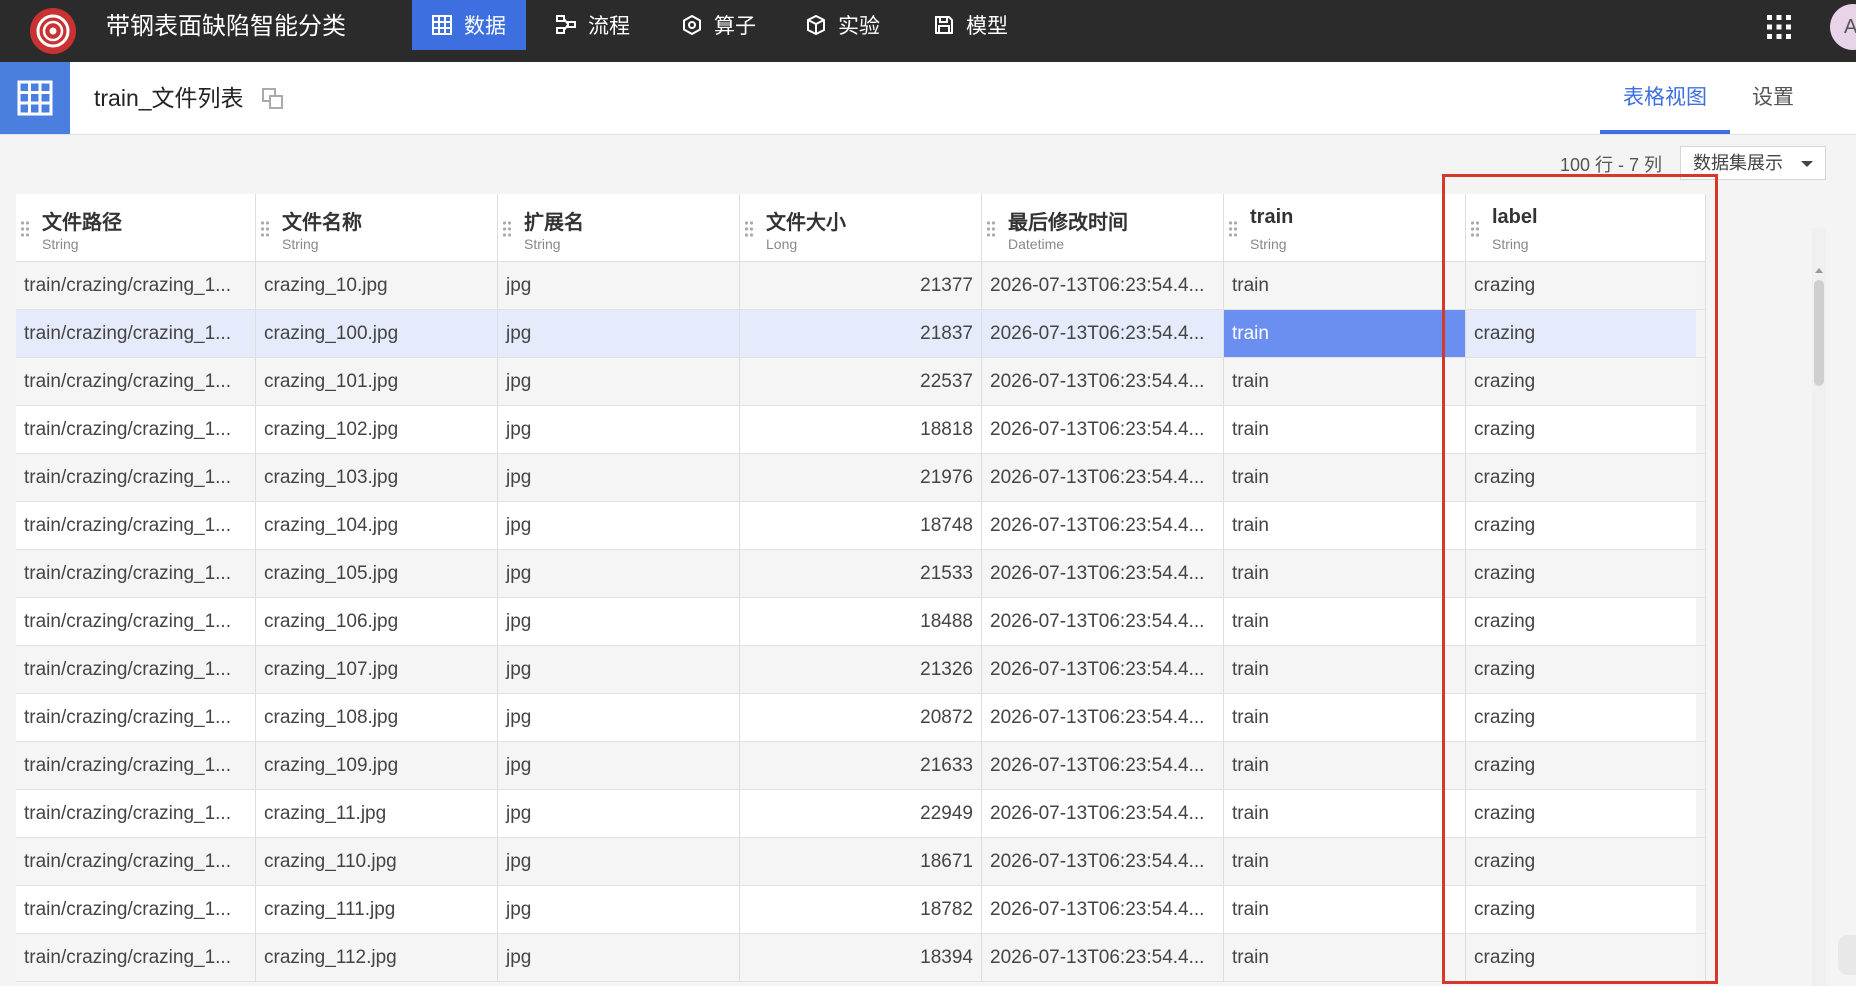  What do you see at coordinates (861, 862) in the screenshot?
I see `cell-size: 18671` at bounding box center [861, 862].